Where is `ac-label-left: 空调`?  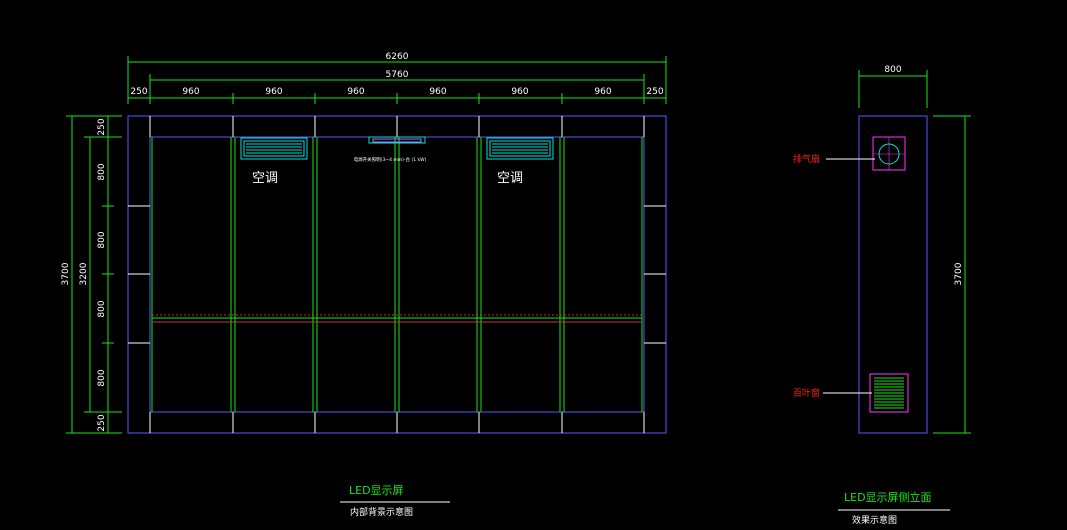 ac-label-left: 空调 is located at coordinates (265, 178).